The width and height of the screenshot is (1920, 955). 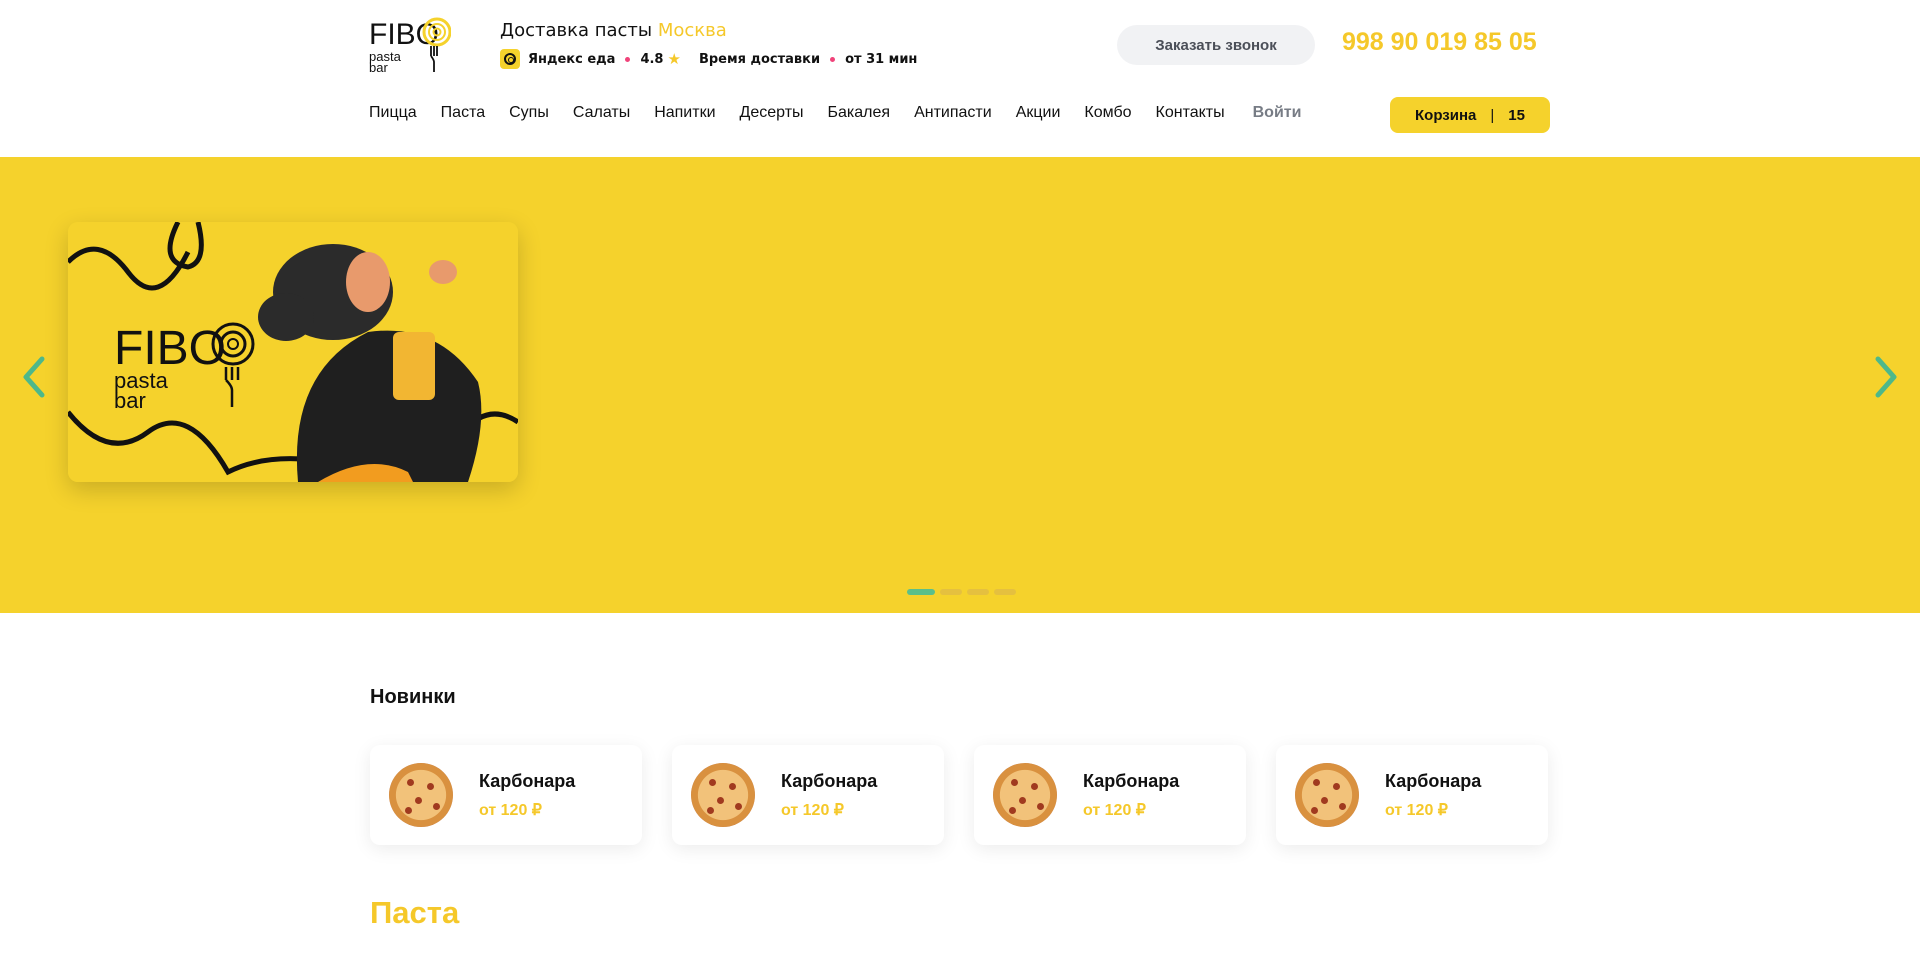 I want to click on banner-logo-bar: bar, so click(x=130, y=400).